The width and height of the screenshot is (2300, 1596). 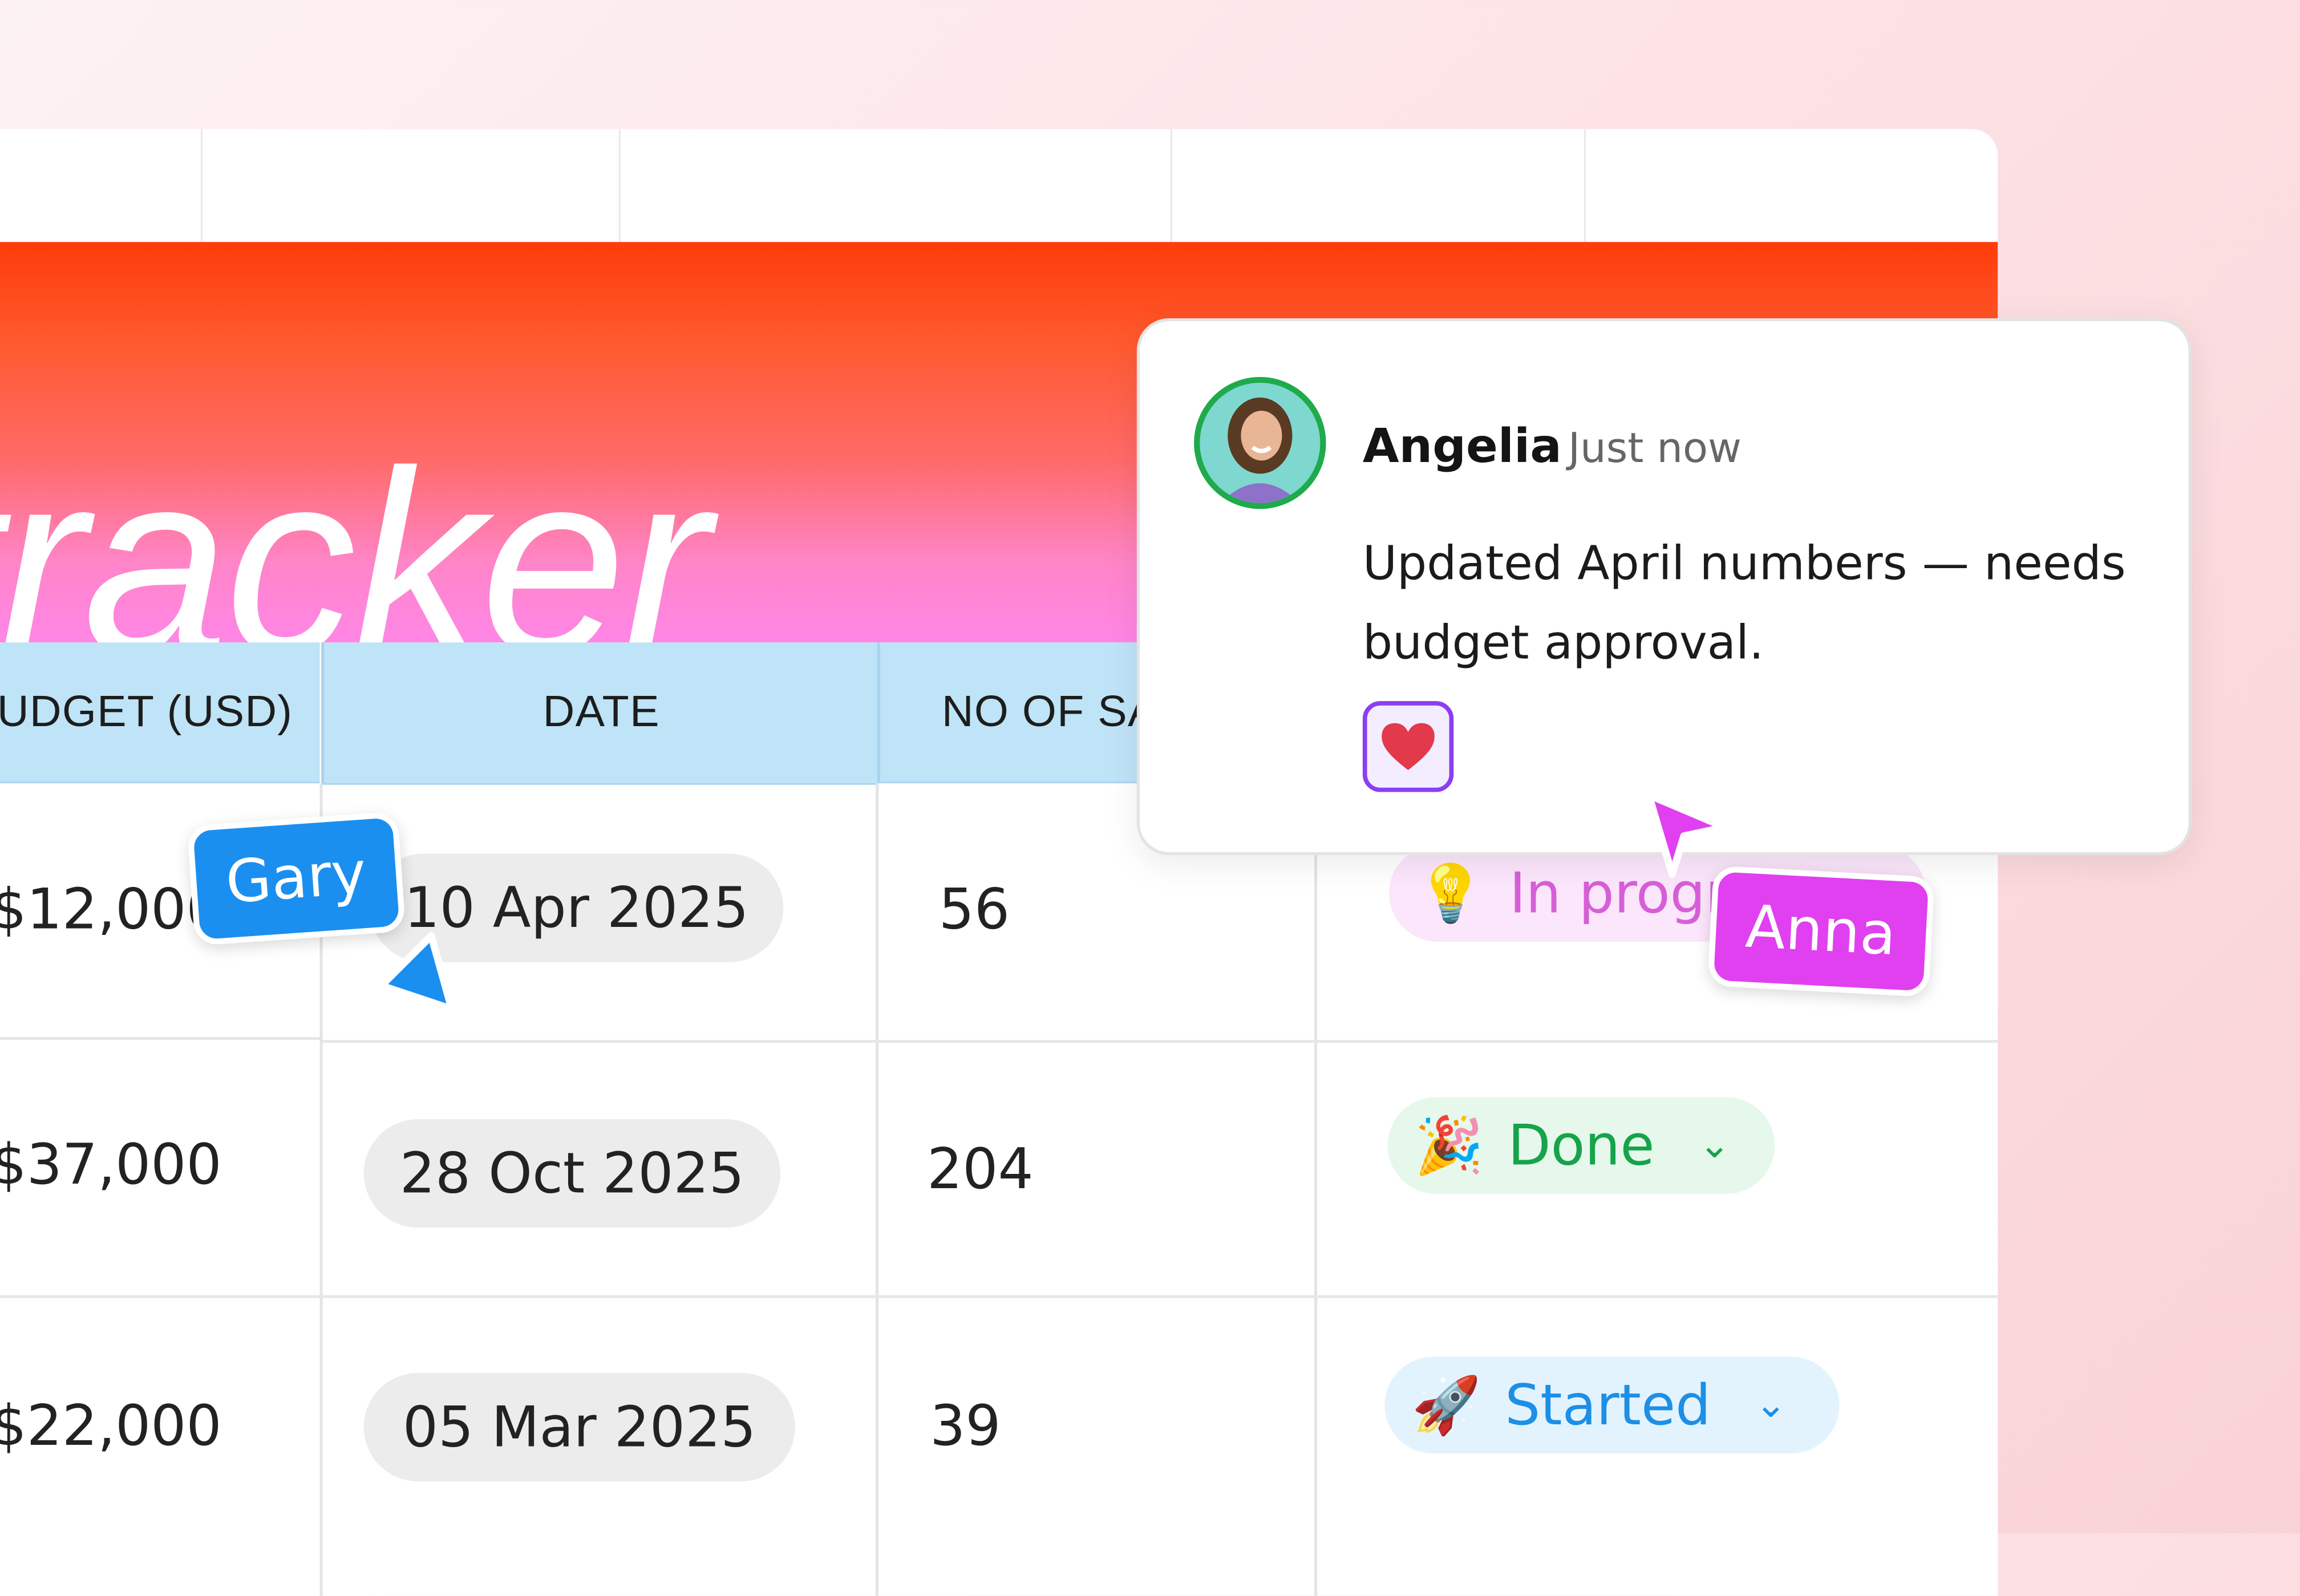 I want to click on date-pill: 28 Oct 2025, so click(x=571, y=1173).